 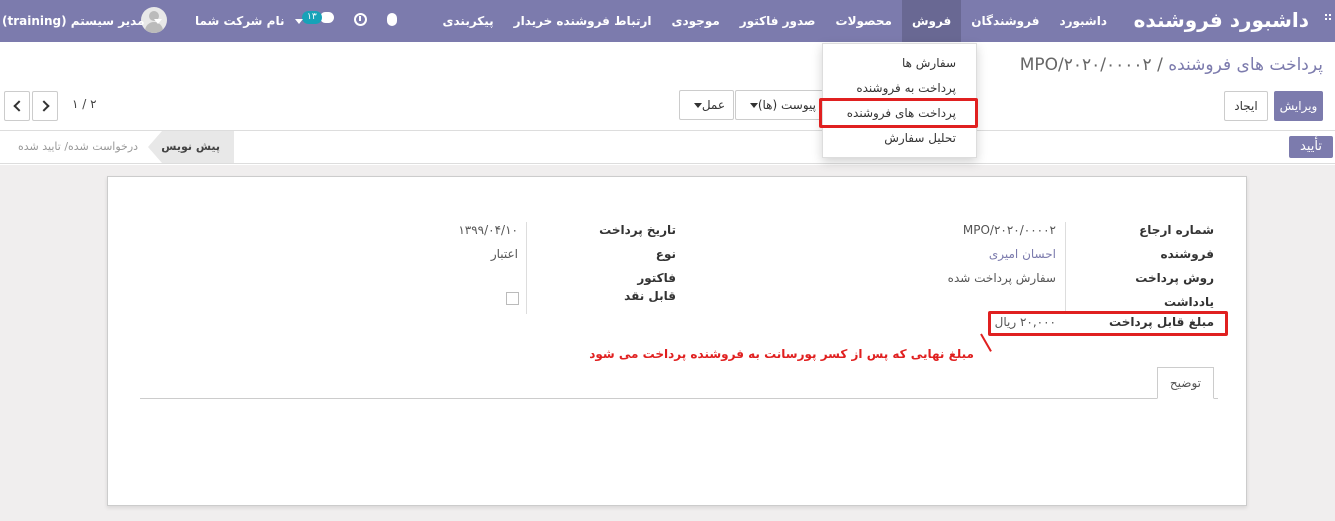 What do you see at coordinates (665, 254) in the screenshot?
I see `type-label: نوع` at bounding box center [665, 254].